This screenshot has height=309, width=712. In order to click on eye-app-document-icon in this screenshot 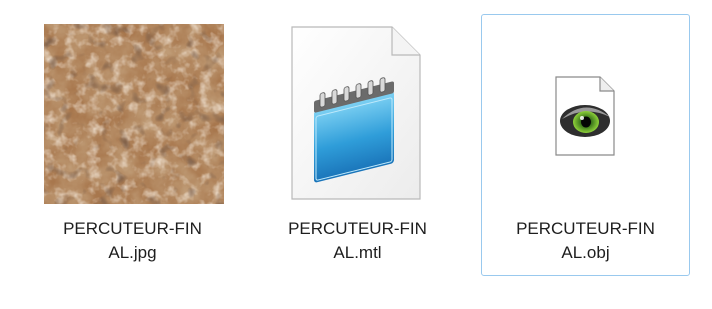, I will do `click(585, 116)`.